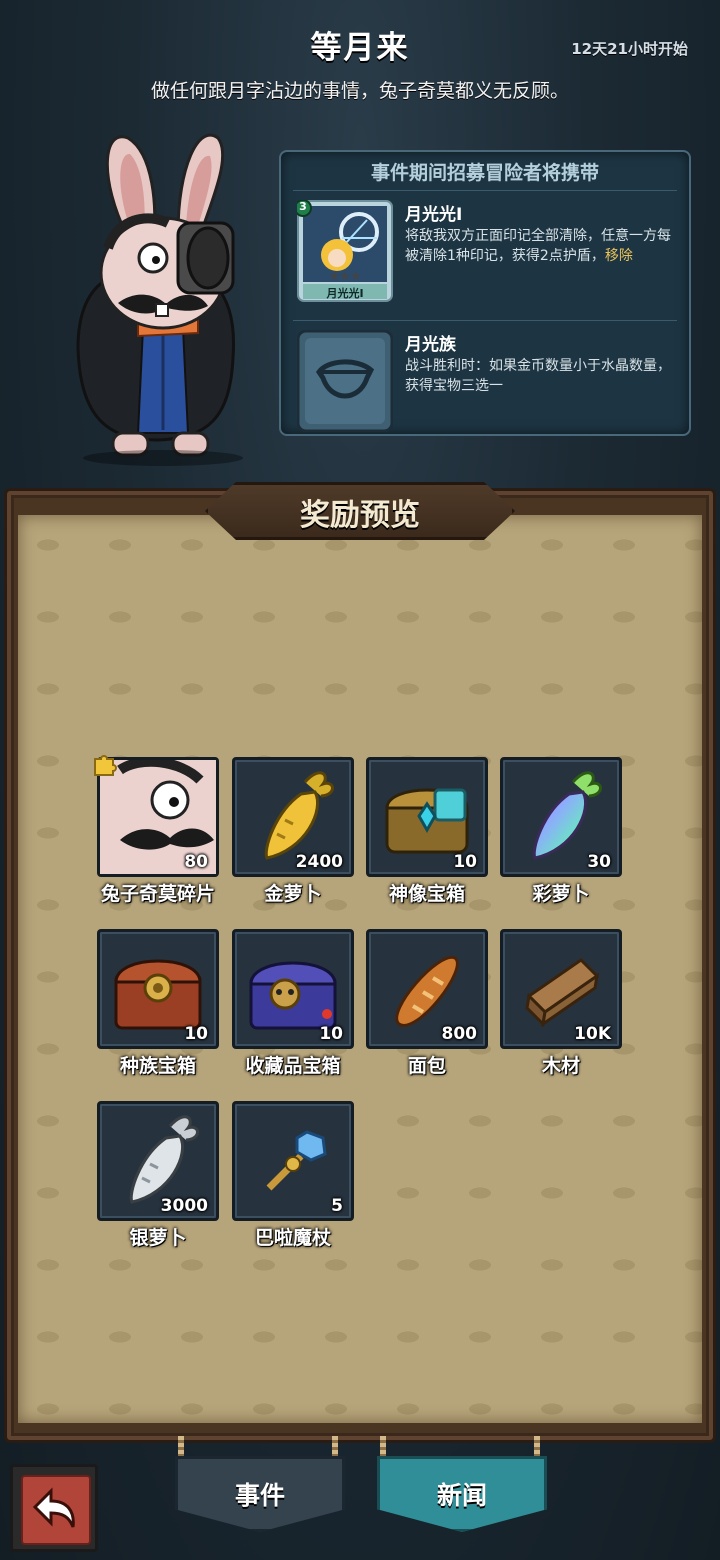  What do you see at coordinates (619, 256) in the screenshot?
I see `remove-link: 移除` at bounding box center [619, 256].